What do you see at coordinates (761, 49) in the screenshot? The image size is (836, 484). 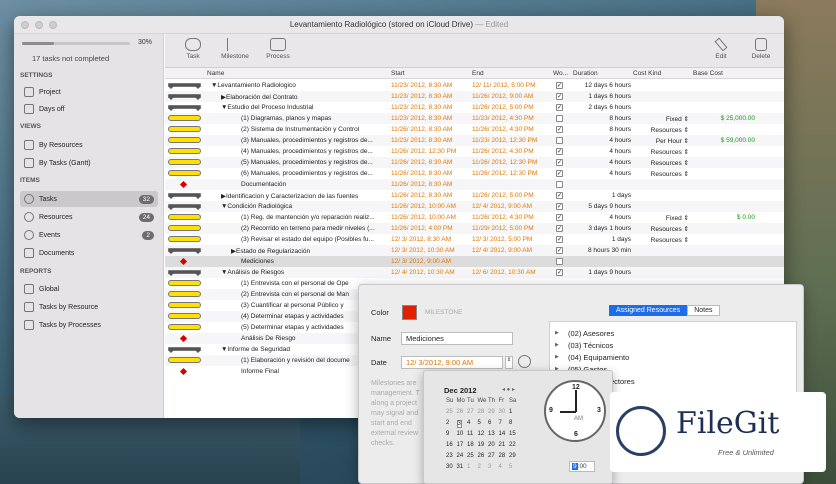 I see `delete-button: Delete` at bounding box center [761, 49].